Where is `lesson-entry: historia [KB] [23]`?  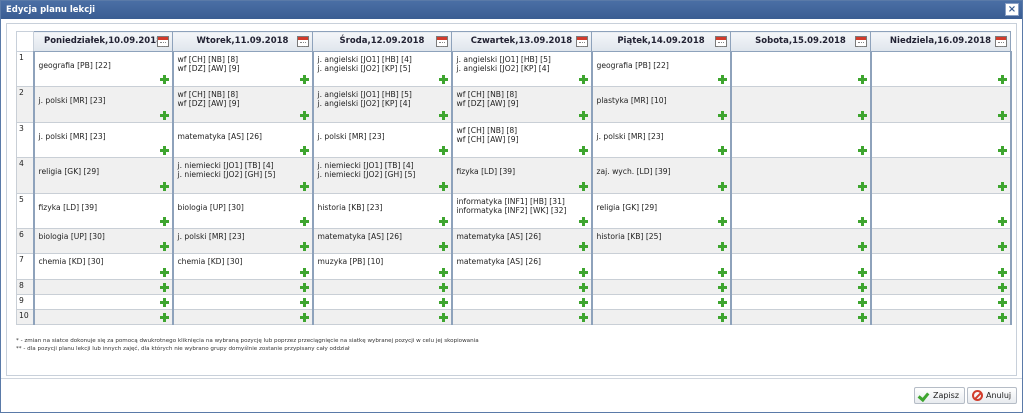
lesson-entry: historia [KB] [23] is located at coordinates (382, 207).